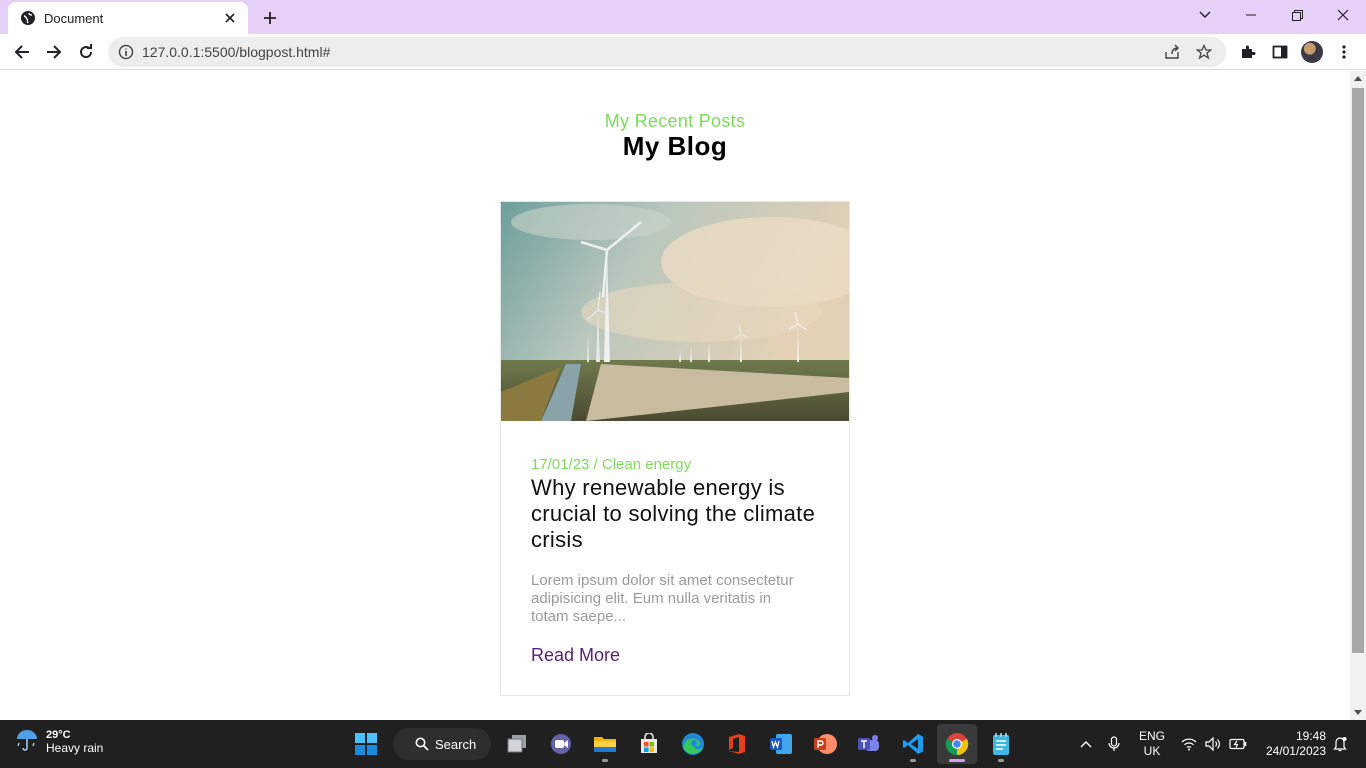 This screenshot has height=768, width=1366. What do you see at coordinates (1358, 78) in the screenshot?
I see `scroll-up-icon` at bounding box center [1358, 78].